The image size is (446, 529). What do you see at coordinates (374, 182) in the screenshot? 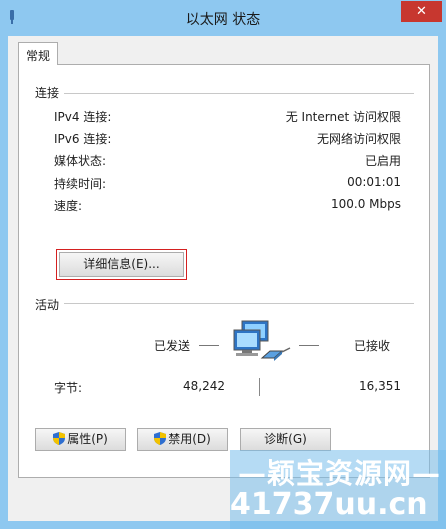
I see `duration-value: 00:01:01` at bounding box center [374, 182].